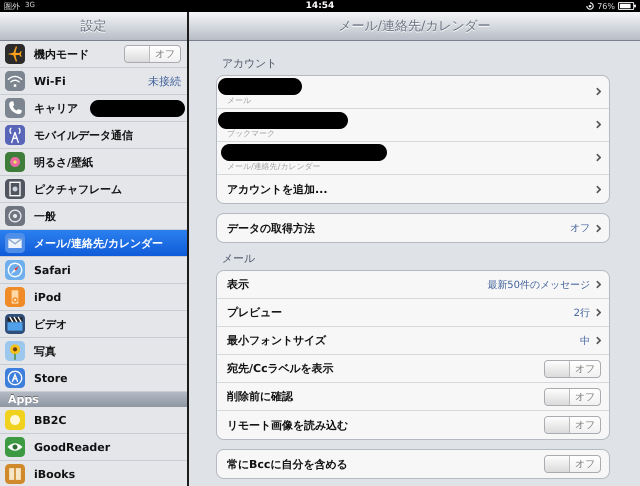  I want to click on row-label: リモート画像を読み込む, so click(287, 425).